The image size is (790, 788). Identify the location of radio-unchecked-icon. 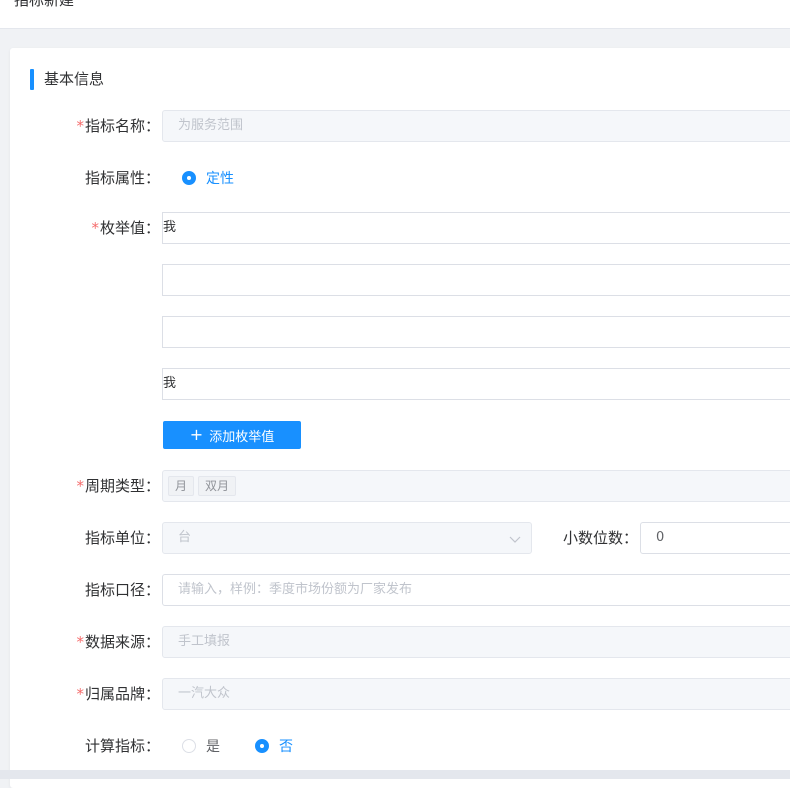
(189, 746).